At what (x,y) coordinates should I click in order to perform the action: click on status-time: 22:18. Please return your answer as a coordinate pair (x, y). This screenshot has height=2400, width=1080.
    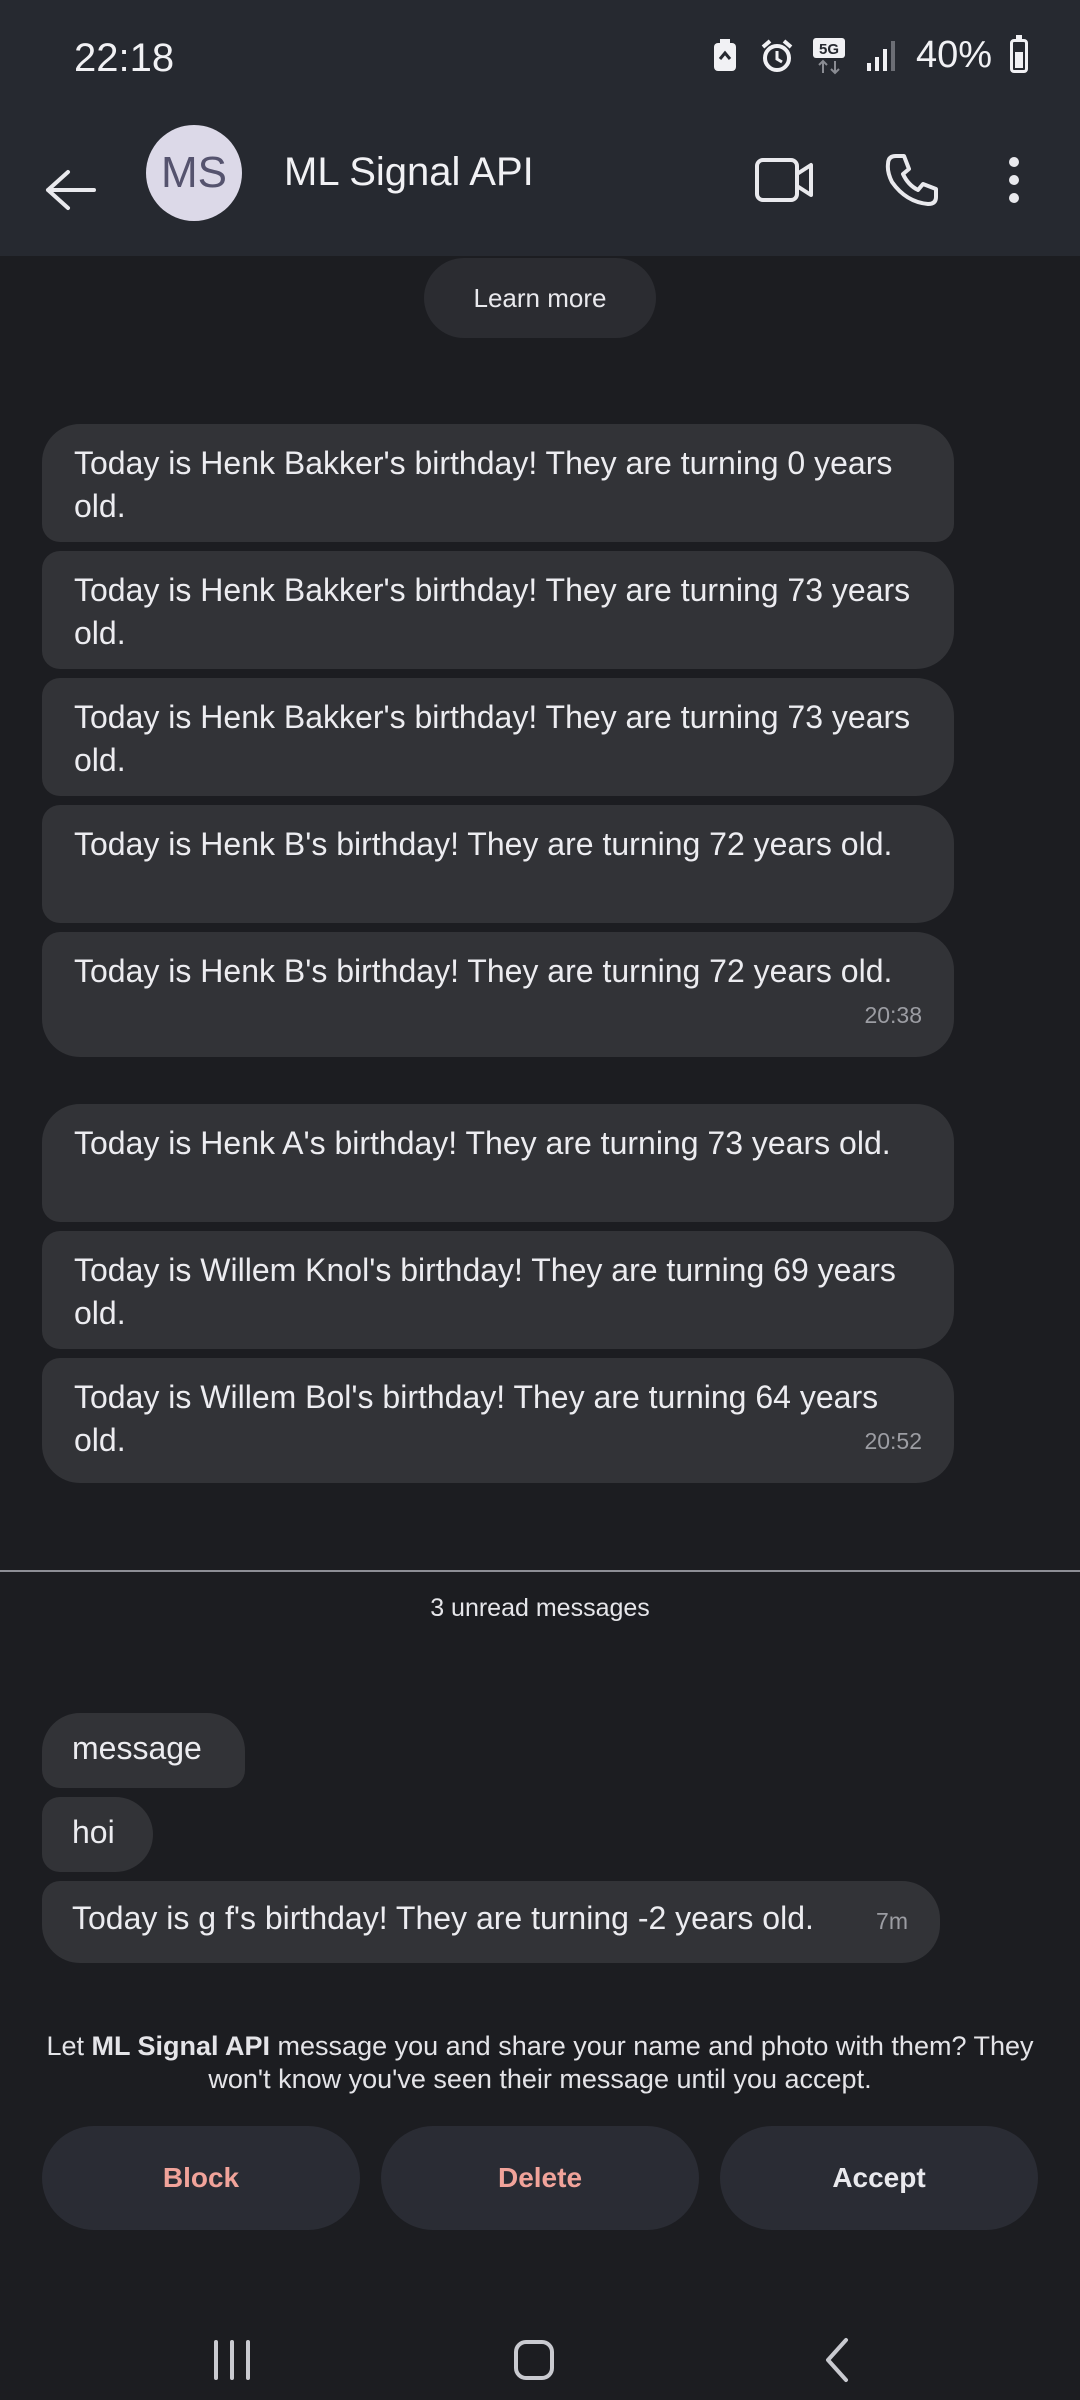
    Looking at the image, I should click on (124, 58).